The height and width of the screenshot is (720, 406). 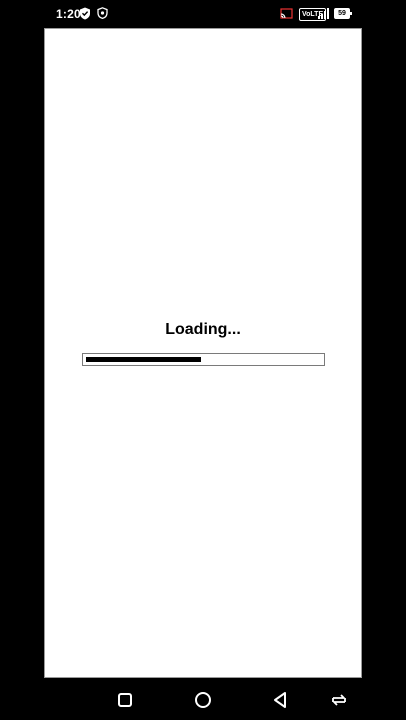 What do you see at coordinates (102, 13) in the screenshot?
I see `shield-outline-icon` at bounding box center [102, 13].